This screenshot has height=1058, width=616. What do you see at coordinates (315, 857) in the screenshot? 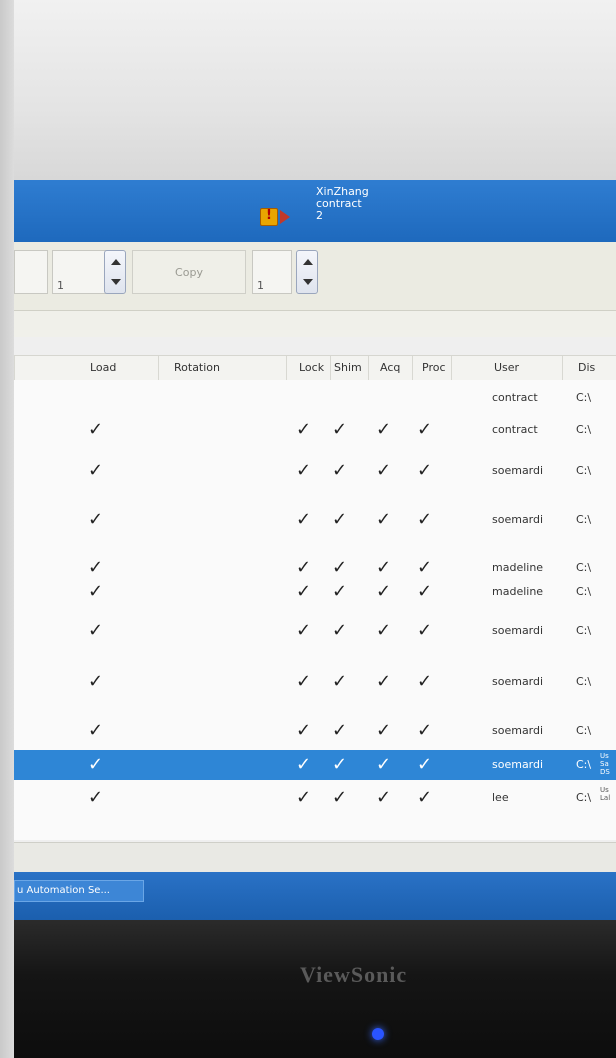
I see `horizontal-scrollbar` at bounding box center [315, 857].